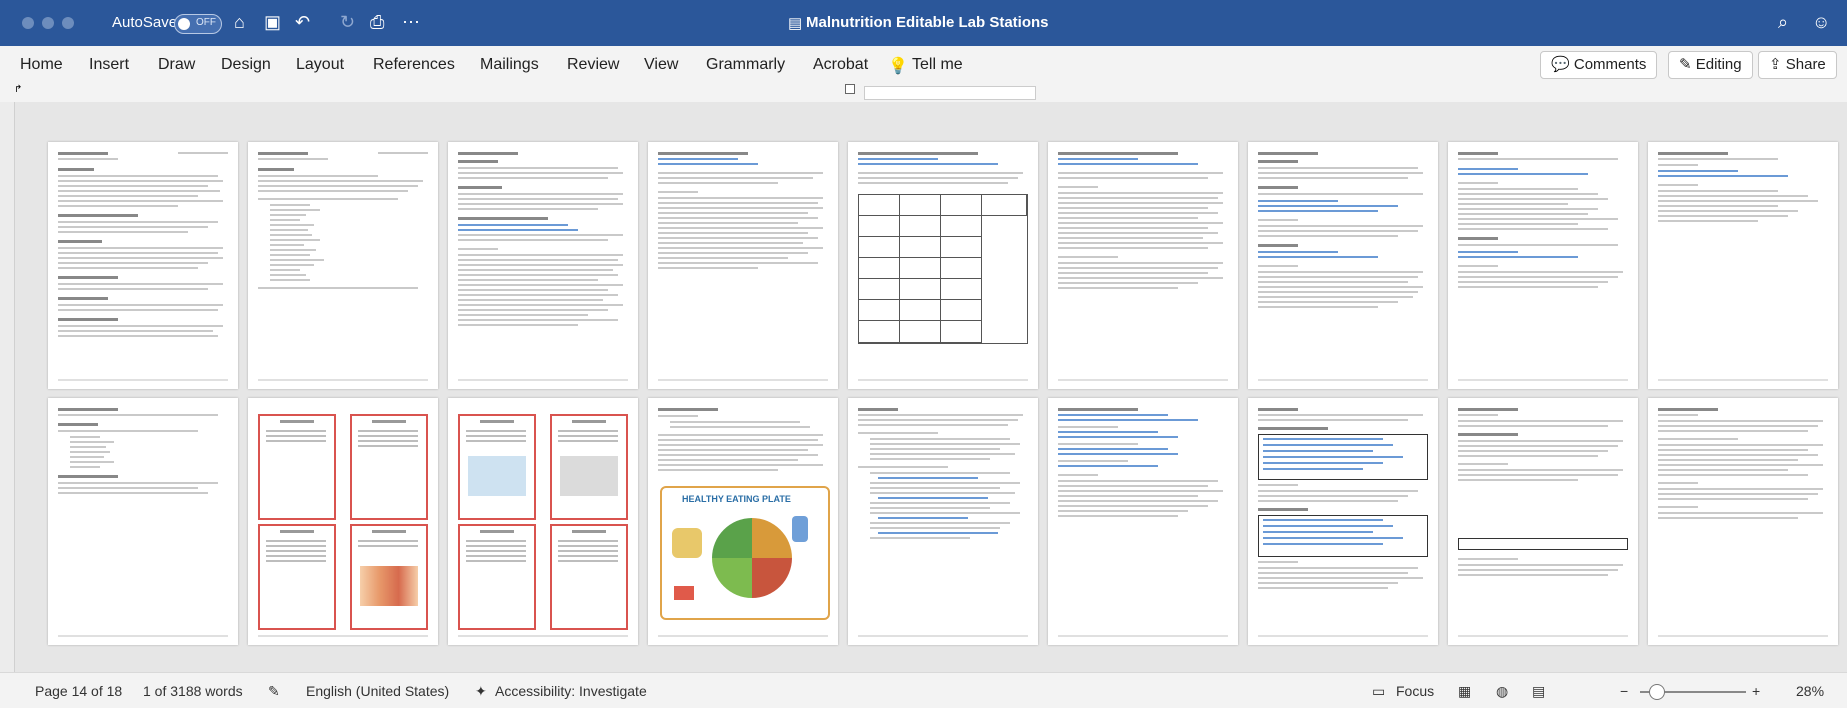  I want to click on autosave-toggle: OFF, so click(198, 24).